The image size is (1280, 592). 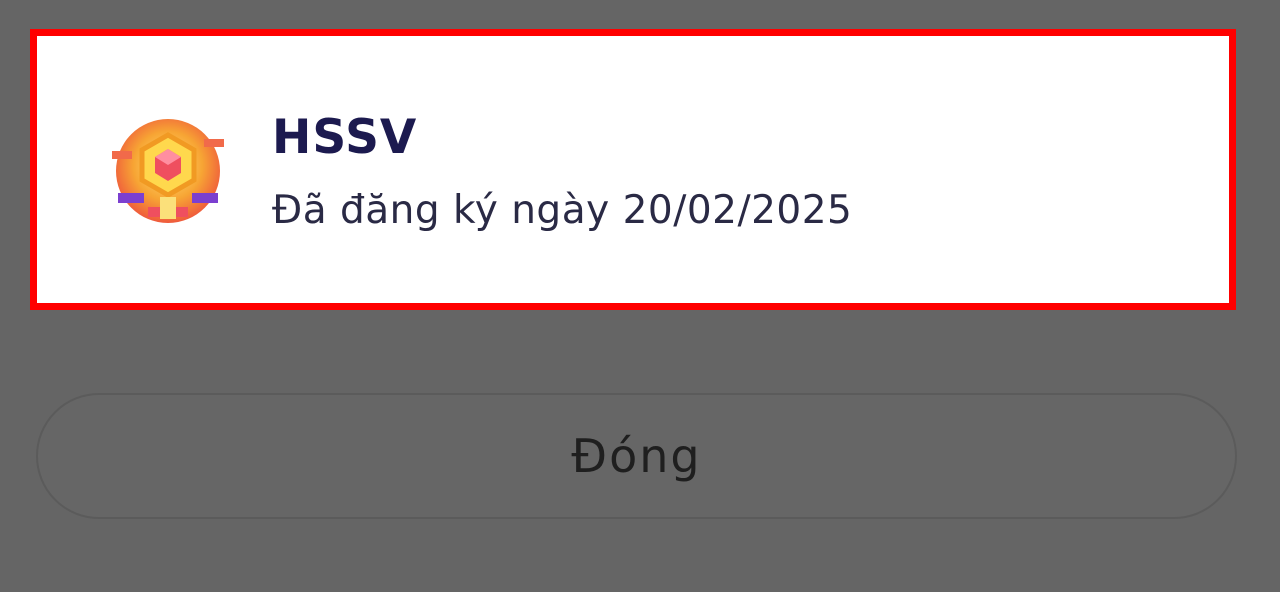 What do you see at coordinates (345, 137) in the screenshot?
I see `package-title: HSSV` at bounding box center [345, 137].